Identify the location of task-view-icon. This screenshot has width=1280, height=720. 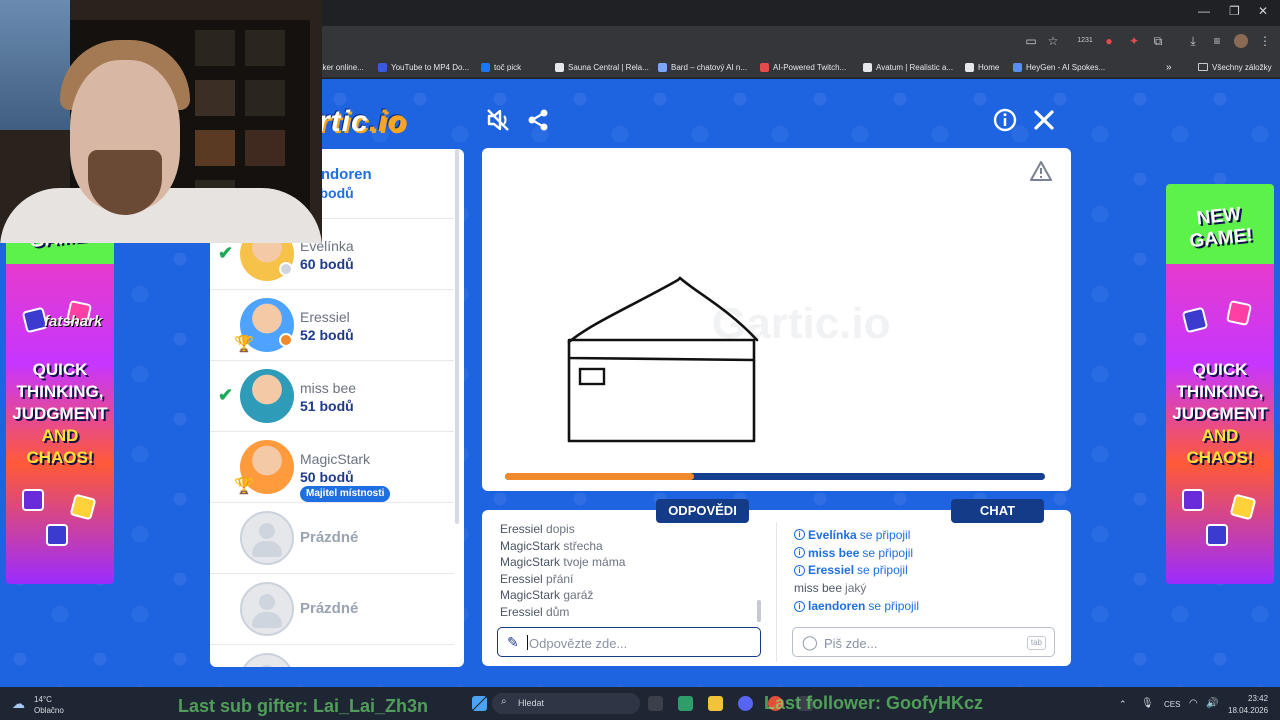
(655, 703).